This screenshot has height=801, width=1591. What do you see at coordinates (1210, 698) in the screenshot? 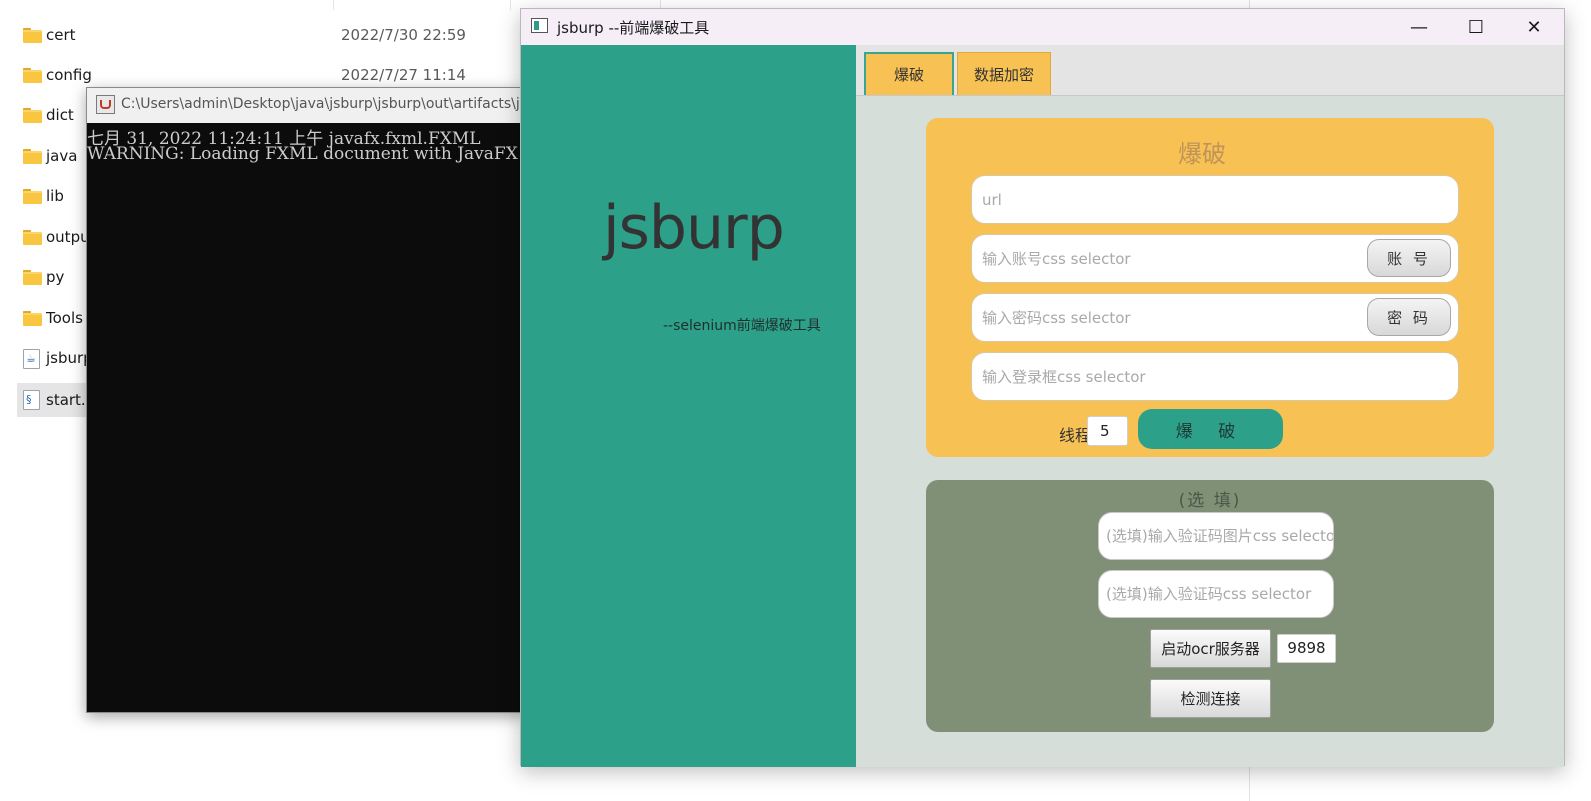
I see `check-connection-button: 检测连接` at bounding box center [1210, 698].